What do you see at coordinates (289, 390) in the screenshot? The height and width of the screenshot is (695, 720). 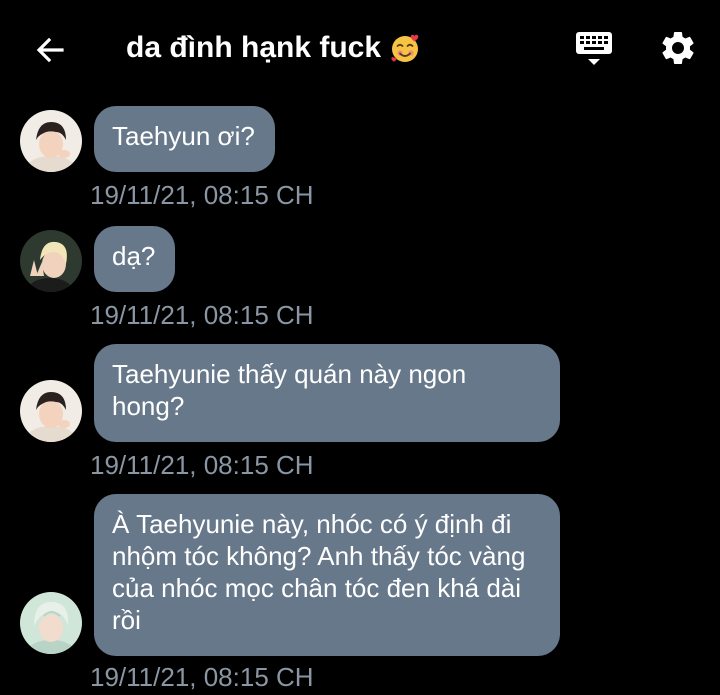 I see `message-text: Taehyunie thấy quán này ngon hong?` at bounding box center [289, 390].